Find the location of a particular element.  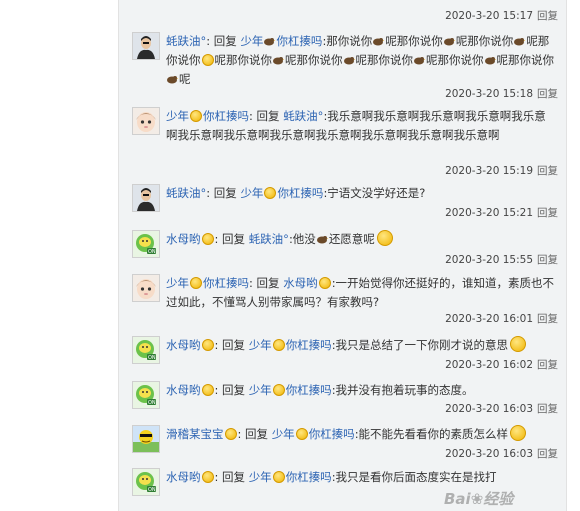

timestamp: 2020-3-20 15:17 is located at coordinates (489, 16).